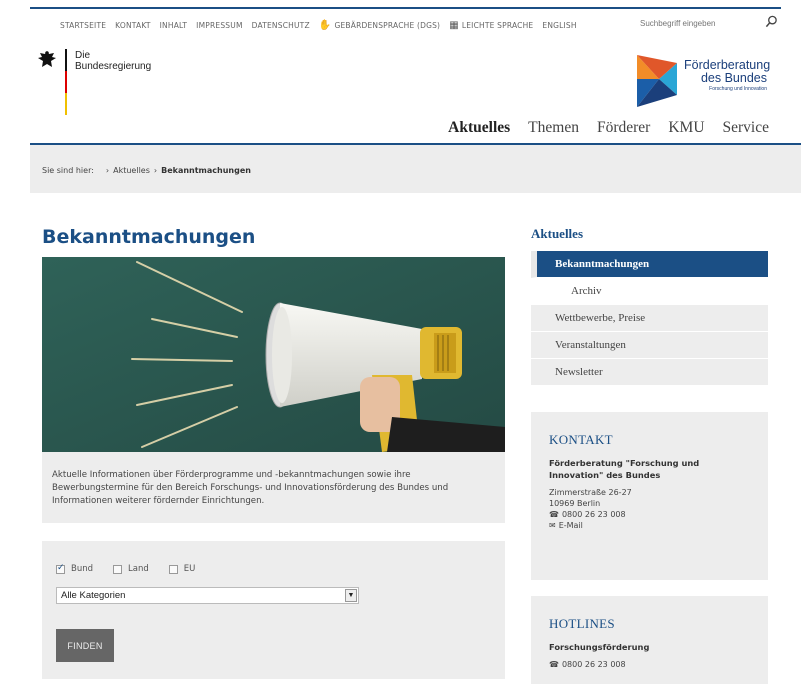 Image resolution: width=801 pixels, height=684 pixels. I want to click on fb-line-3: Forschung und Innovation, so click(738, 89).